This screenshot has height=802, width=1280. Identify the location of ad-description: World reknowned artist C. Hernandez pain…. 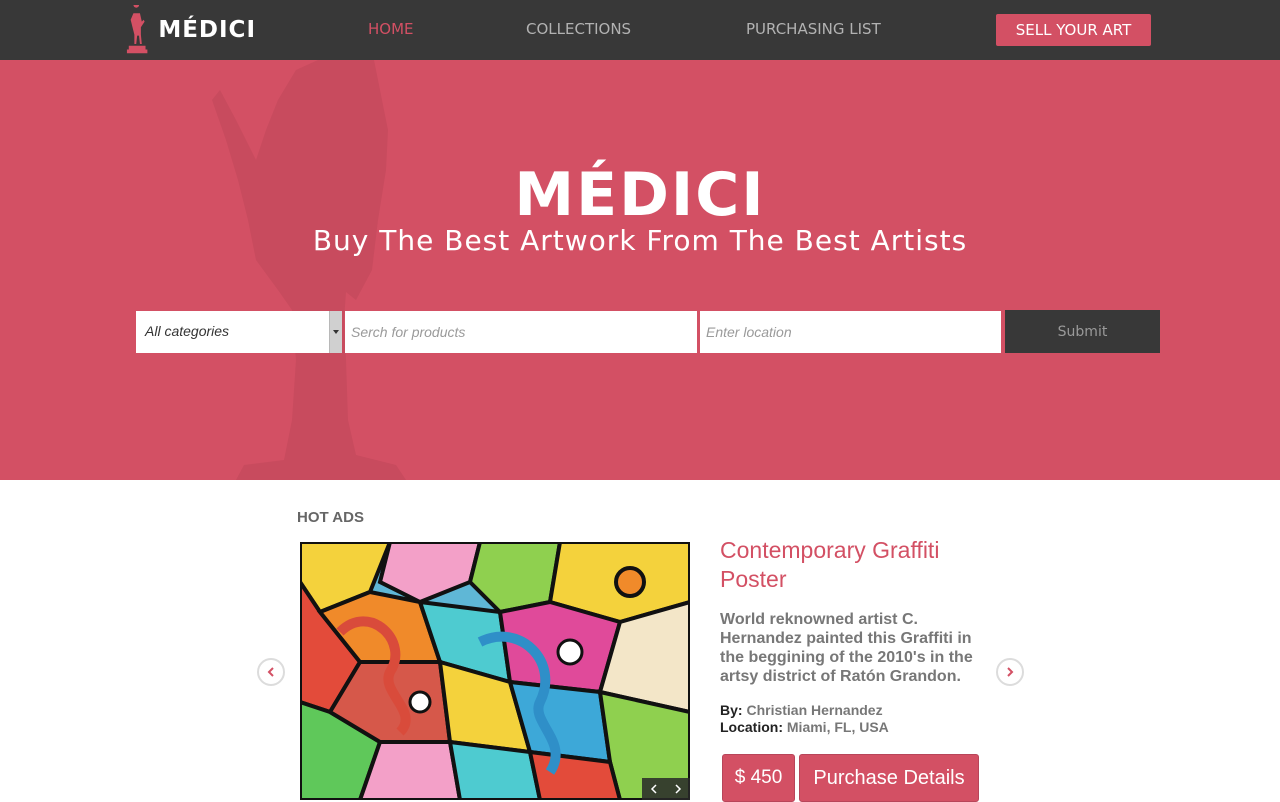
(846, 648).